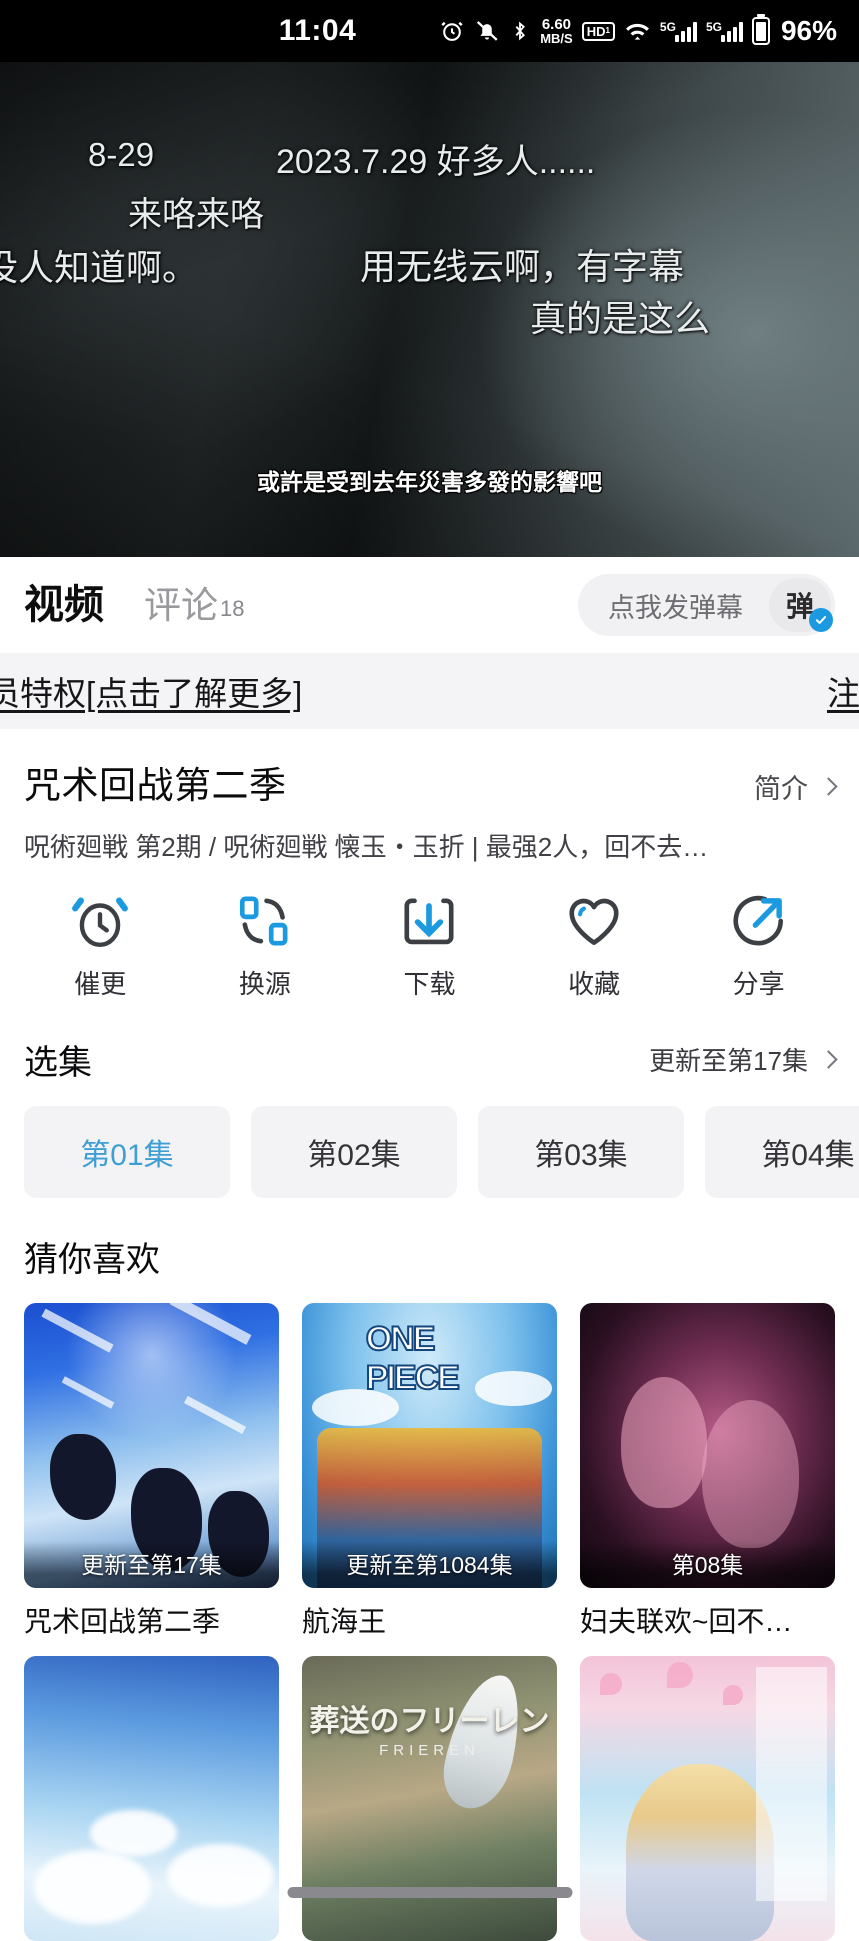 This screenshot has width=859, height=1941. Describe the element at coordinates (127, 1152) in the screenshot. I see `episode-chip-1: 第01集` at that location.